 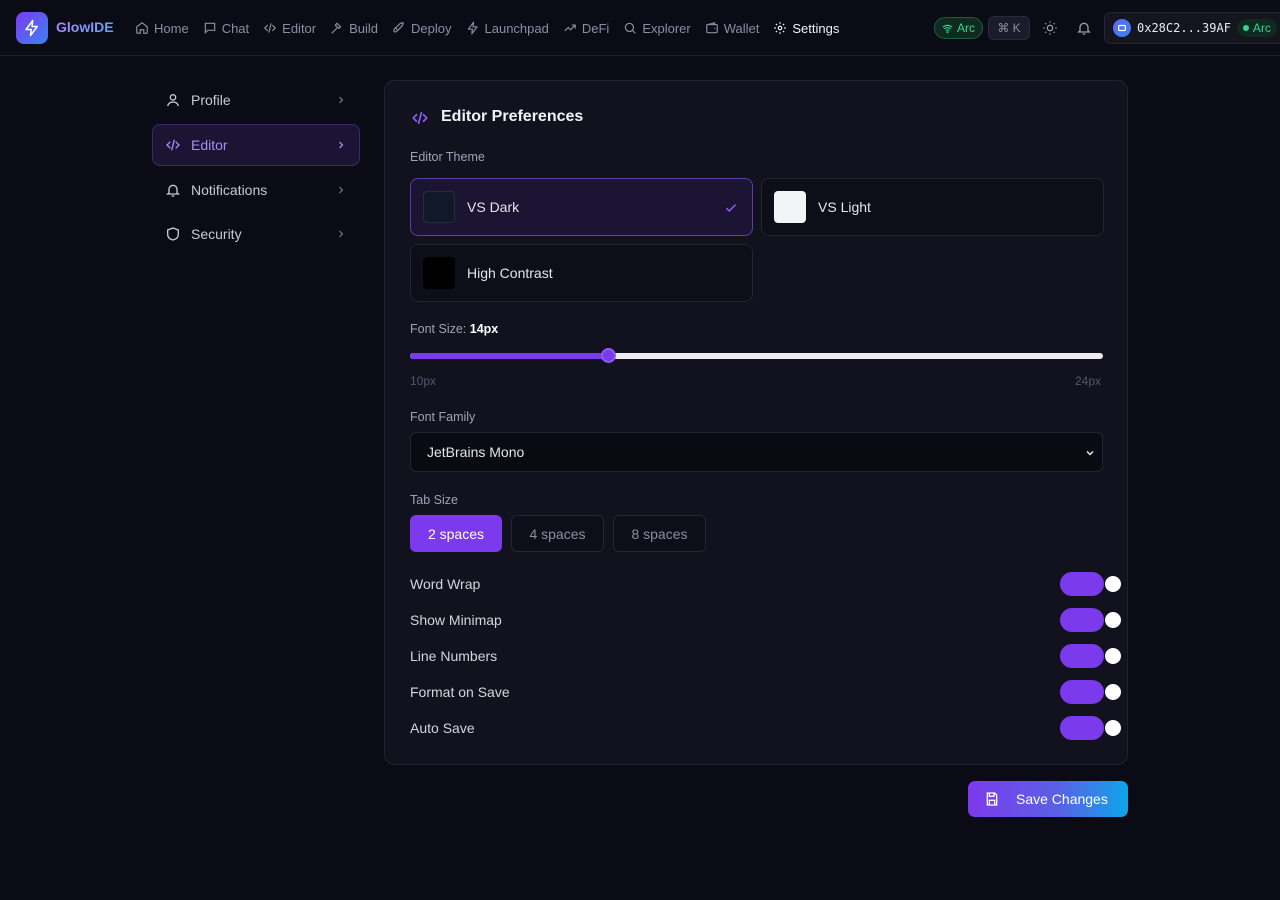 I want to click on nav-home: Home, so click(x=162, y=28).